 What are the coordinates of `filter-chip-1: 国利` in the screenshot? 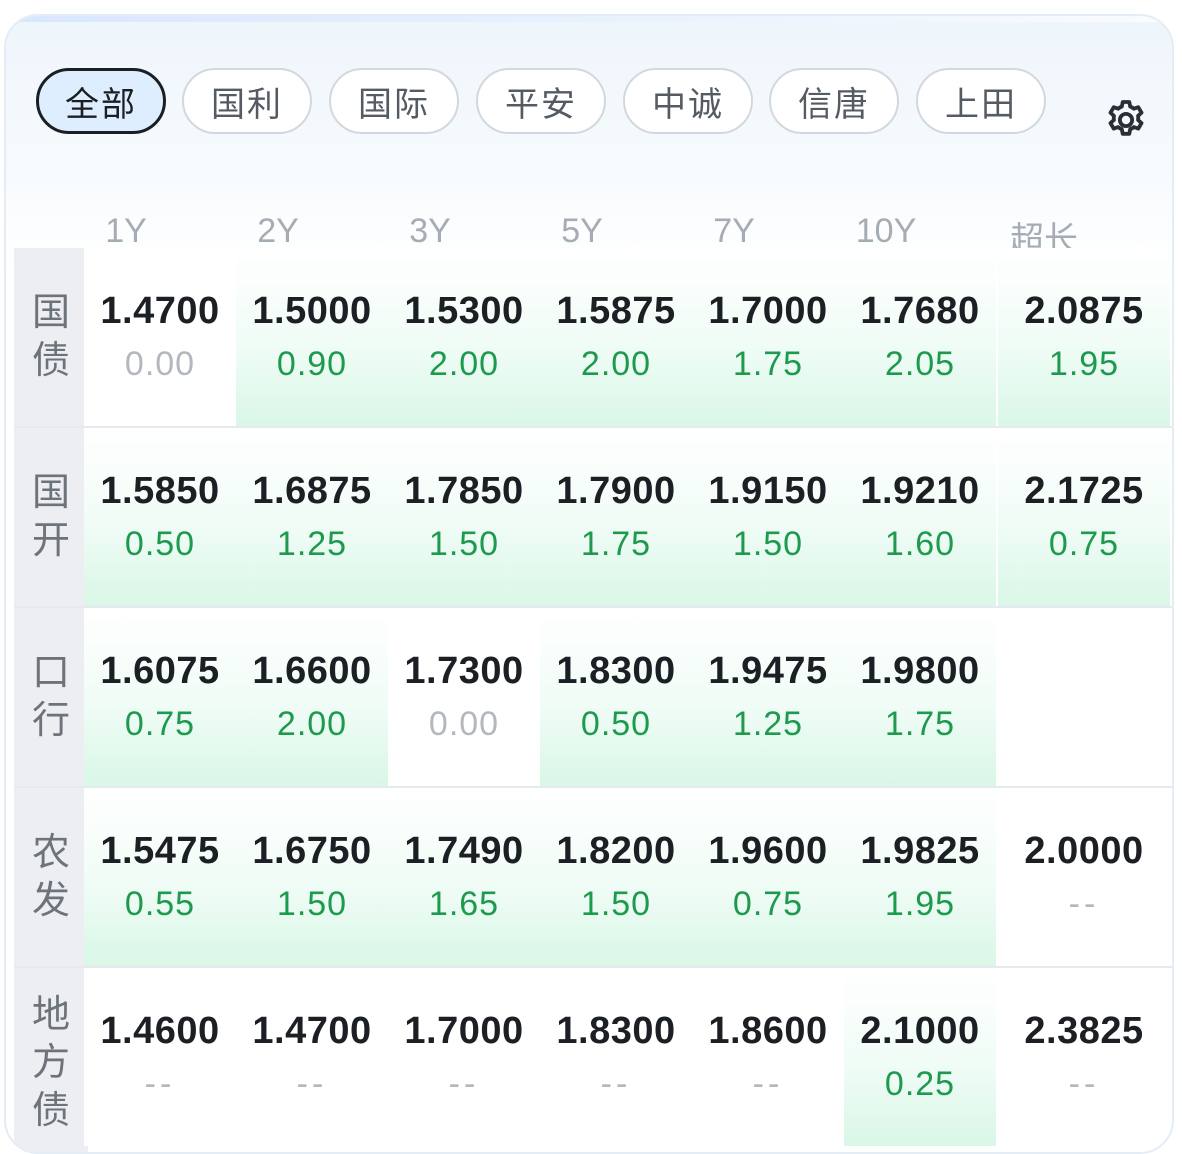 It's located at (247, 101).